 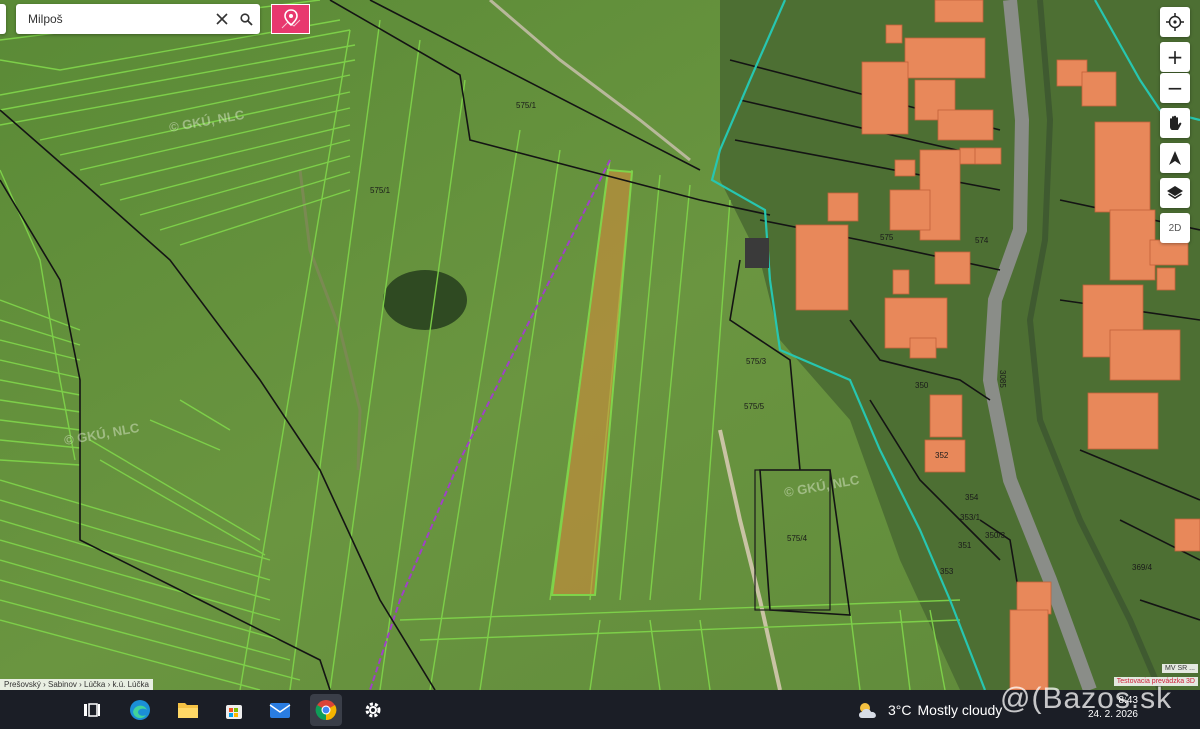 I want to click on toggle-2d-button: 2D, so click(x=1175, y=228).